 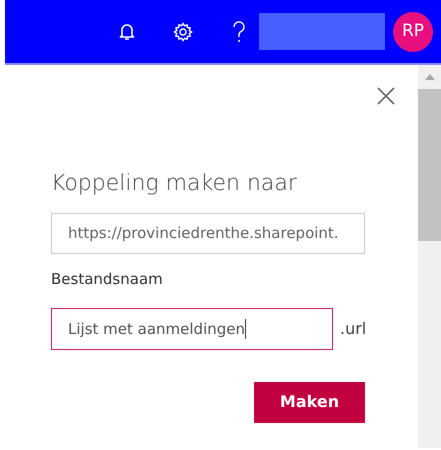 What do you see at coordinates (322, 31) in the screenshot?
I see `search-field` at bounding box center [322, 31].